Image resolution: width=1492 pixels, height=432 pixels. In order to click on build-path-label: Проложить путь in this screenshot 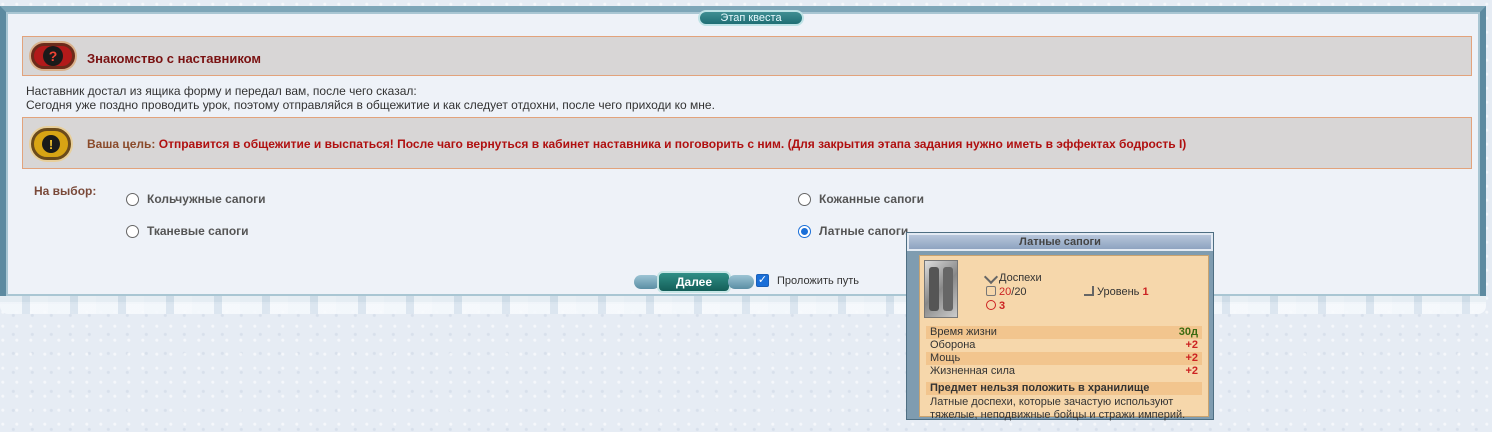, I will do `click(818, 280)`.